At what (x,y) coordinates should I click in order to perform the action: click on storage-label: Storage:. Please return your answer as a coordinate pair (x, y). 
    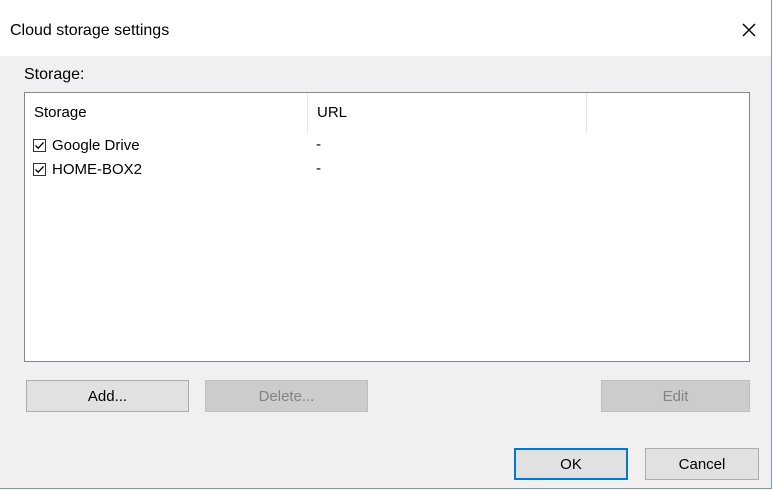
    Looking at the image, I should click on (54, 74).